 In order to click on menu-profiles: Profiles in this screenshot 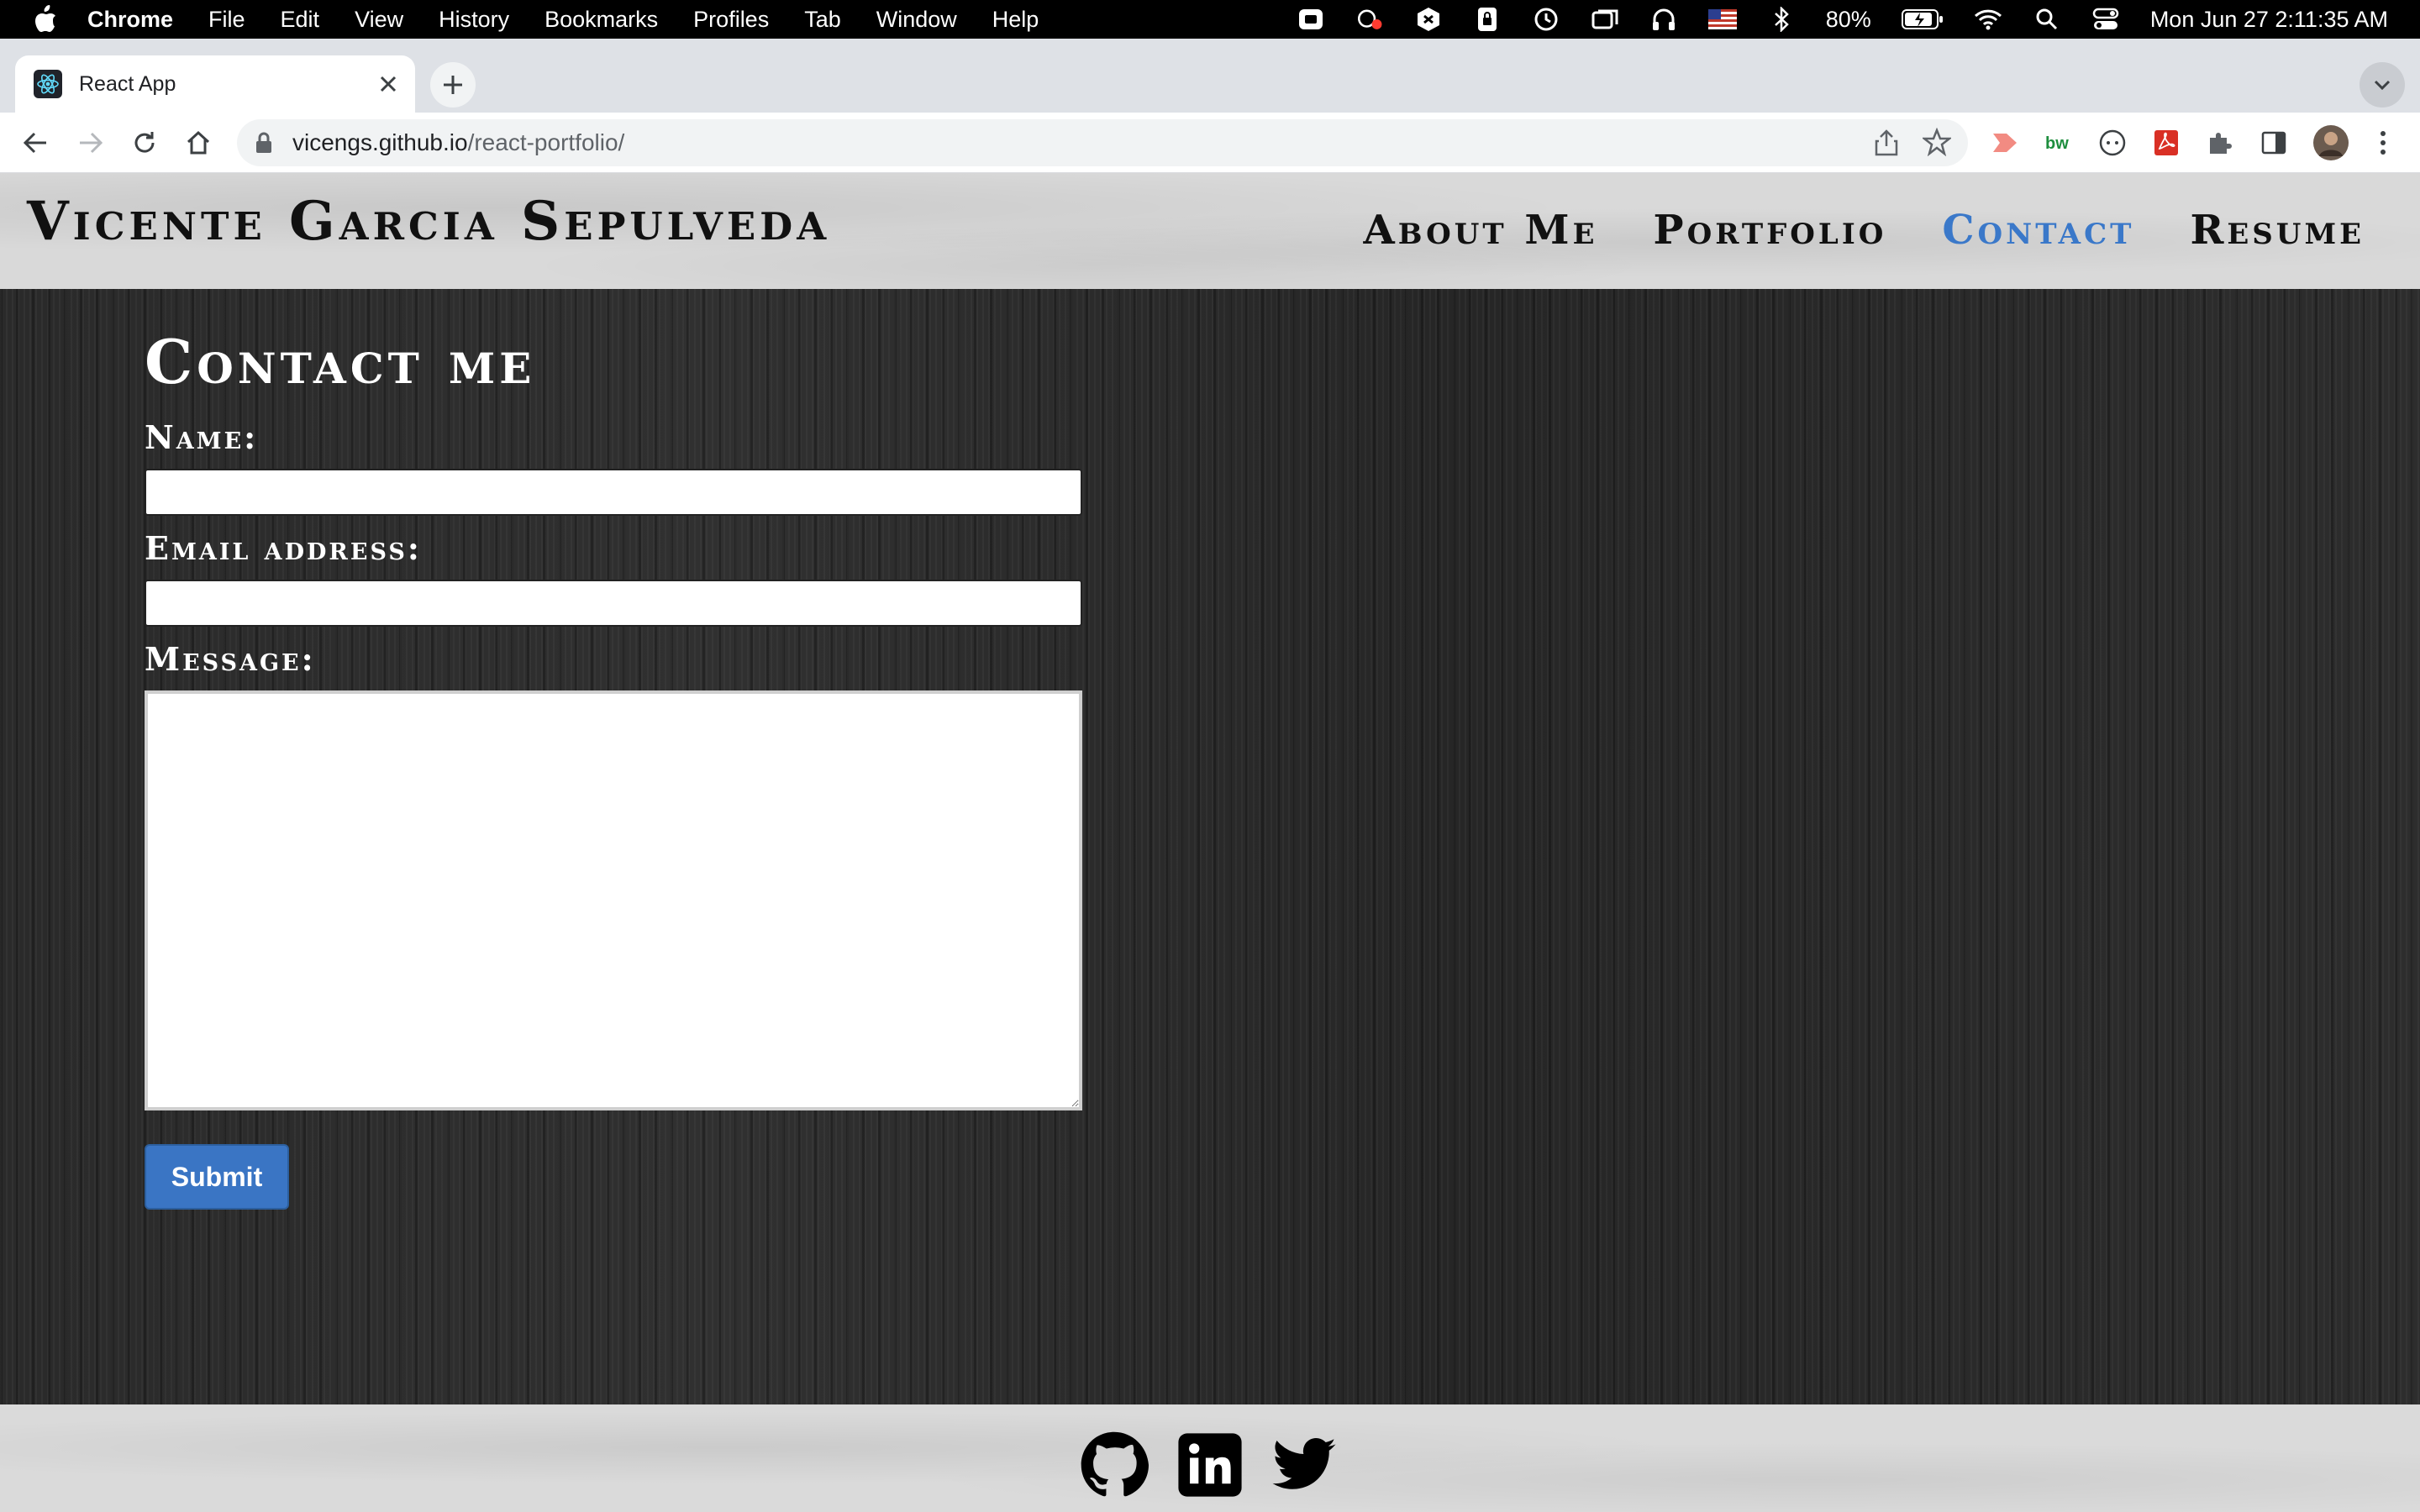, I will do `click(731, 20)`.